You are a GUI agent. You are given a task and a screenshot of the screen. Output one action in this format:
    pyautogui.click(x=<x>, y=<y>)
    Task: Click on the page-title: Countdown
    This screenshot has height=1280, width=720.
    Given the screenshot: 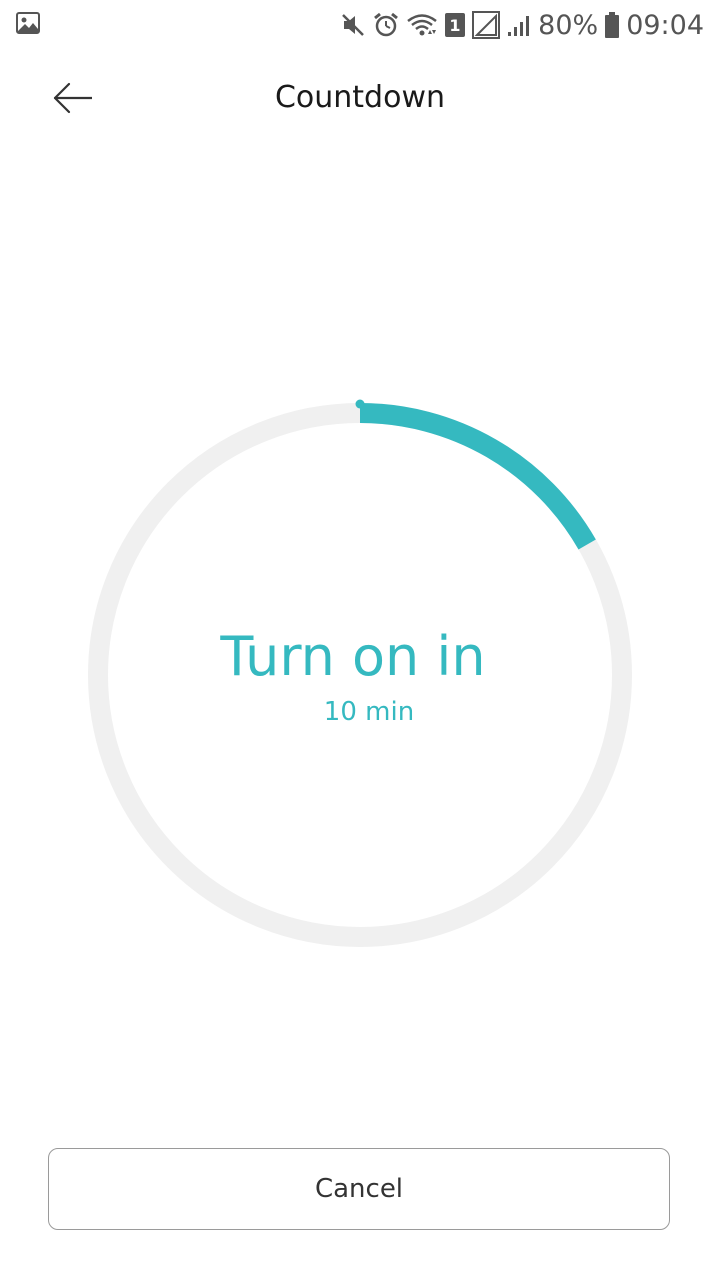 What is the action you would take?
    pyautogui.click(x=360, y=97)
    